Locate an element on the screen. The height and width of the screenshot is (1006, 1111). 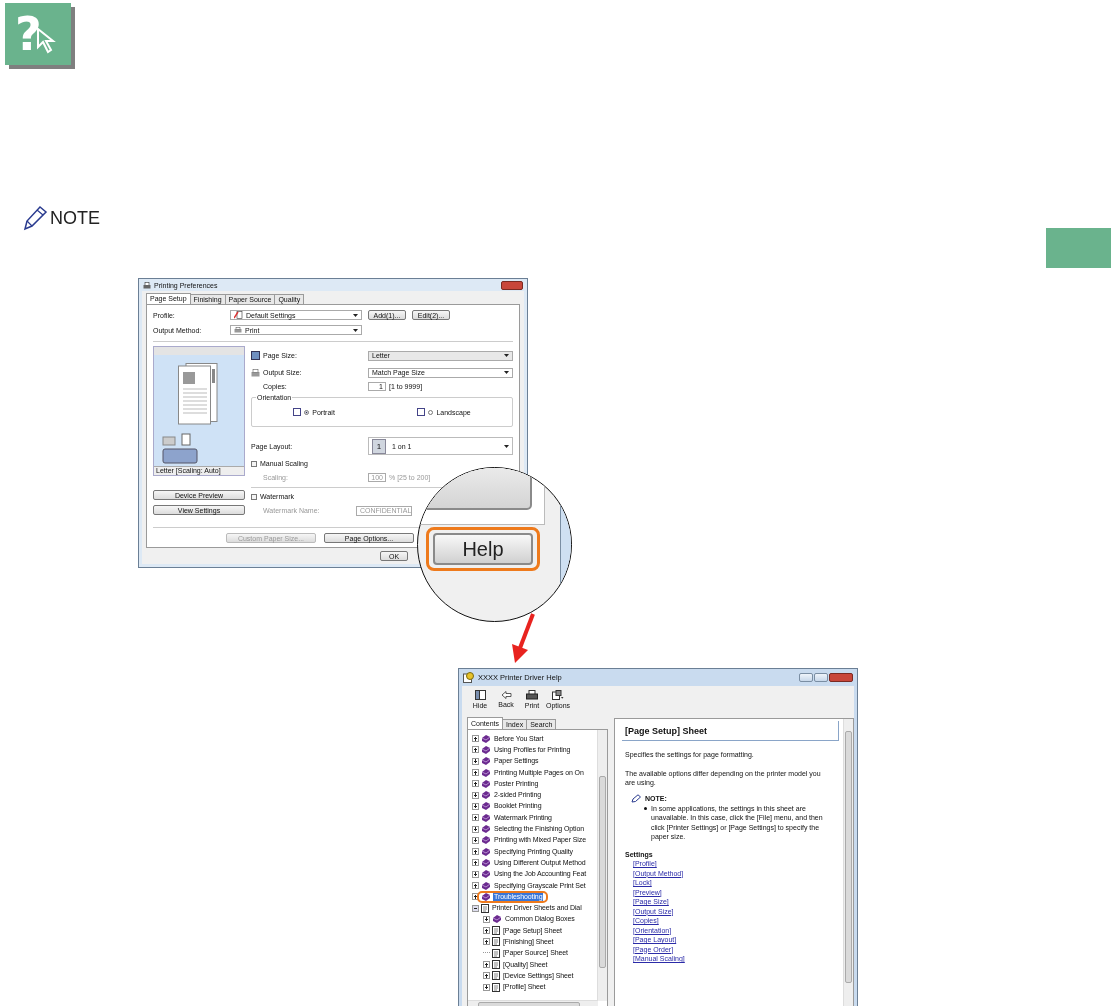
panel-icon is located at coordinates (480, 695).